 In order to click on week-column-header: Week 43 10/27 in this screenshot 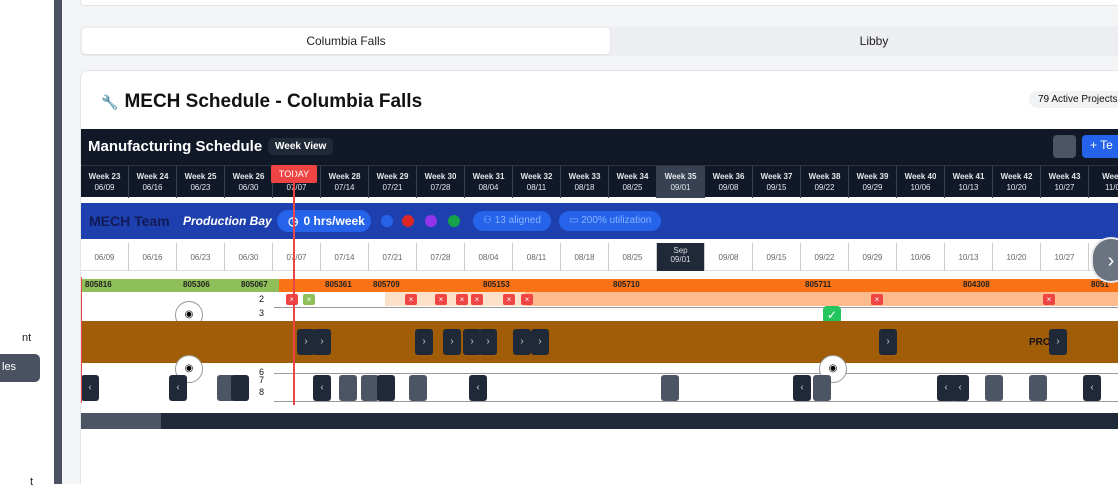, I will do `click(1065, 182)`.